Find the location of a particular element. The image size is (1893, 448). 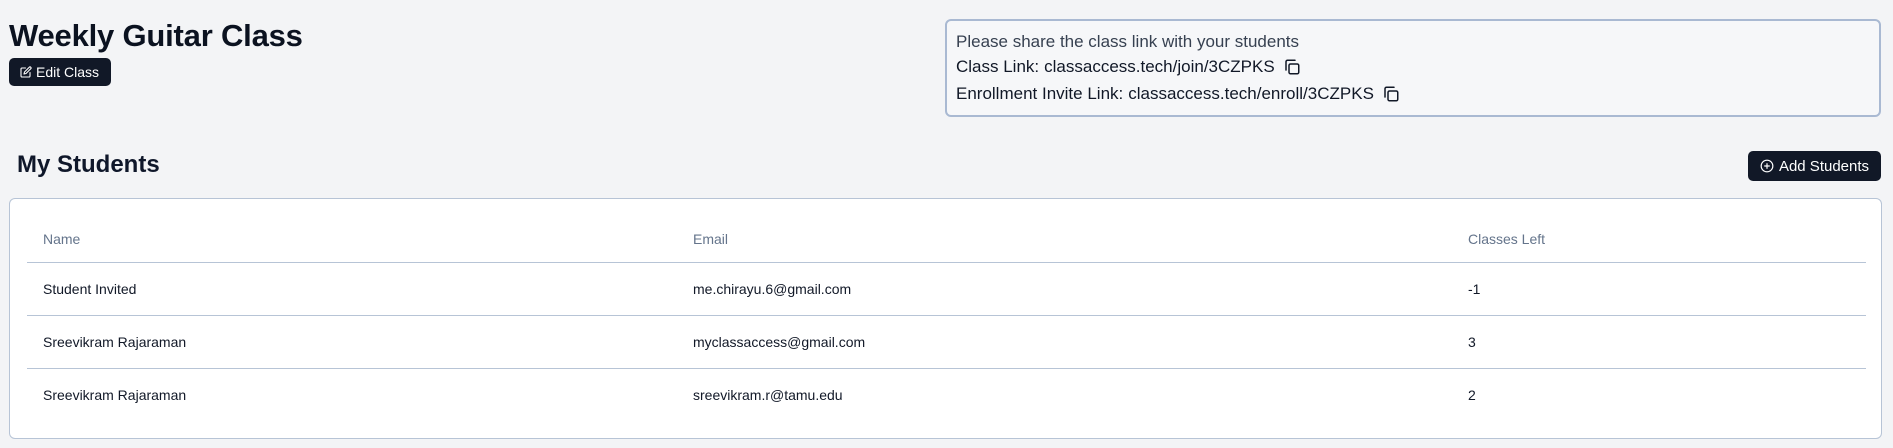

enroll-link-value: classaccess.tech/enroll/3CZPKS is located at coordinates (1251, 93).